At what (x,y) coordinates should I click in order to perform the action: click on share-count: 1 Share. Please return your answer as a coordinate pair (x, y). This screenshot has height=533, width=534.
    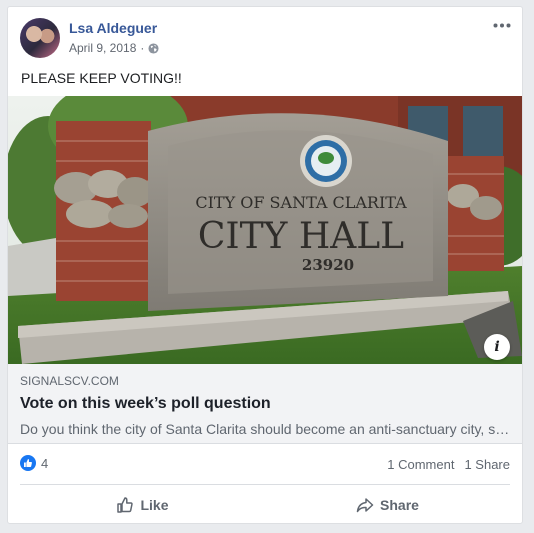
    Looking at the image, I should click on (487, 464).